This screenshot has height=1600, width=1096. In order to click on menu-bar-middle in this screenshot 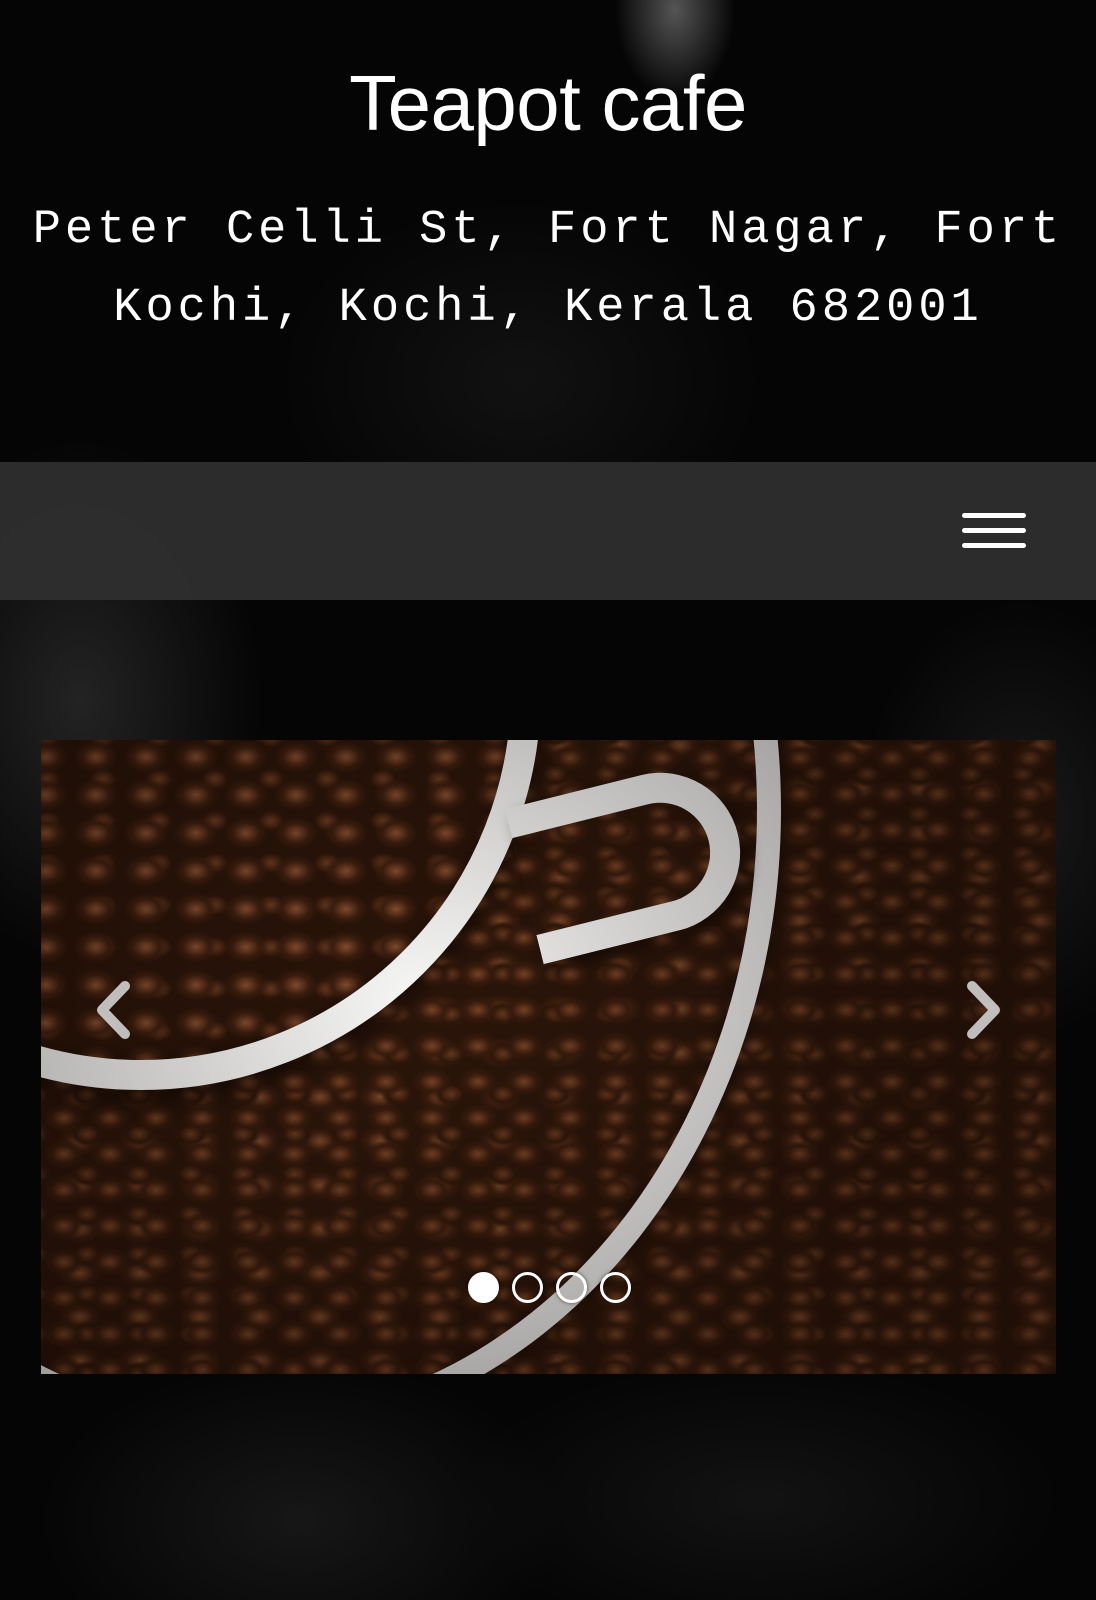, I will do `click(994, 530)`.